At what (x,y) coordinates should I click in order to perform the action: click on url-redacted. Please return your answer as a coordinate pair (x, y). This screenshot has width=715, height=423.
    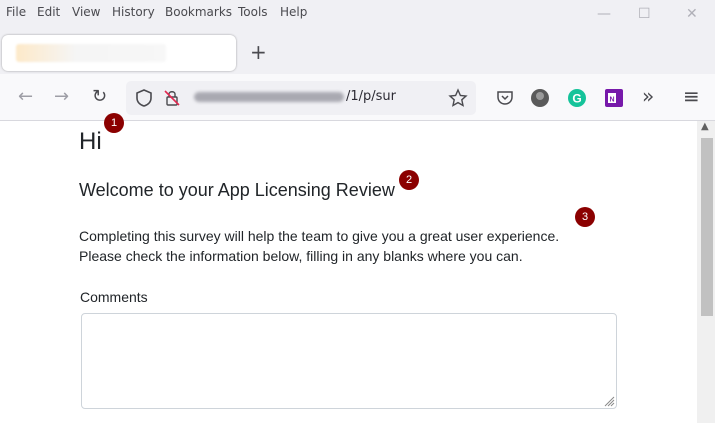
    Looking at the image, I should click on (269, 97).